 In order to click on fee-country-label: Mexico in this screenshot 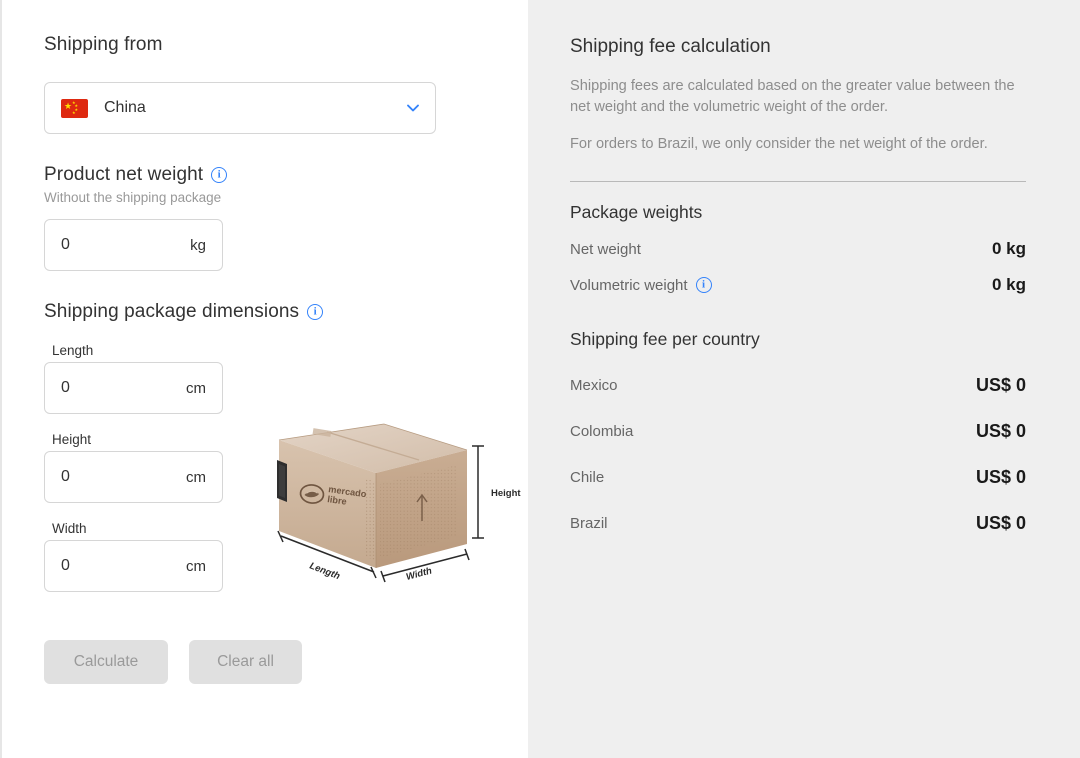, I will do `click(594, 386)`.